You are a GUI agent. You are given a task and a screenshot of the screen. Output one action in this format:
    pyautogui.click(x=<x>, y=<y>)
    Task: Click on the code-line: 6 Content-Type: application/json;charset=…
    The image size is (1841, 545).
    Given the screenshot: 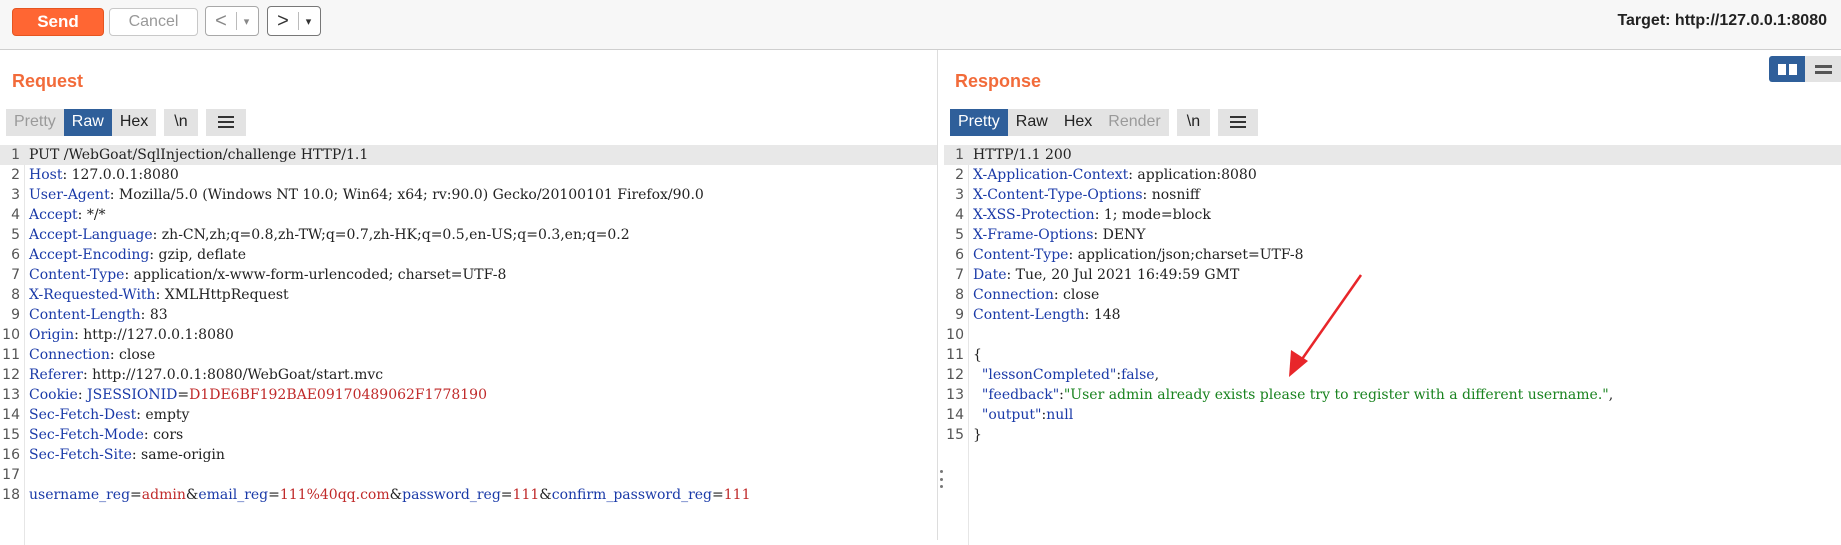 What is the action you would take?
    pyautogui.click(x=1392, y=255)
    